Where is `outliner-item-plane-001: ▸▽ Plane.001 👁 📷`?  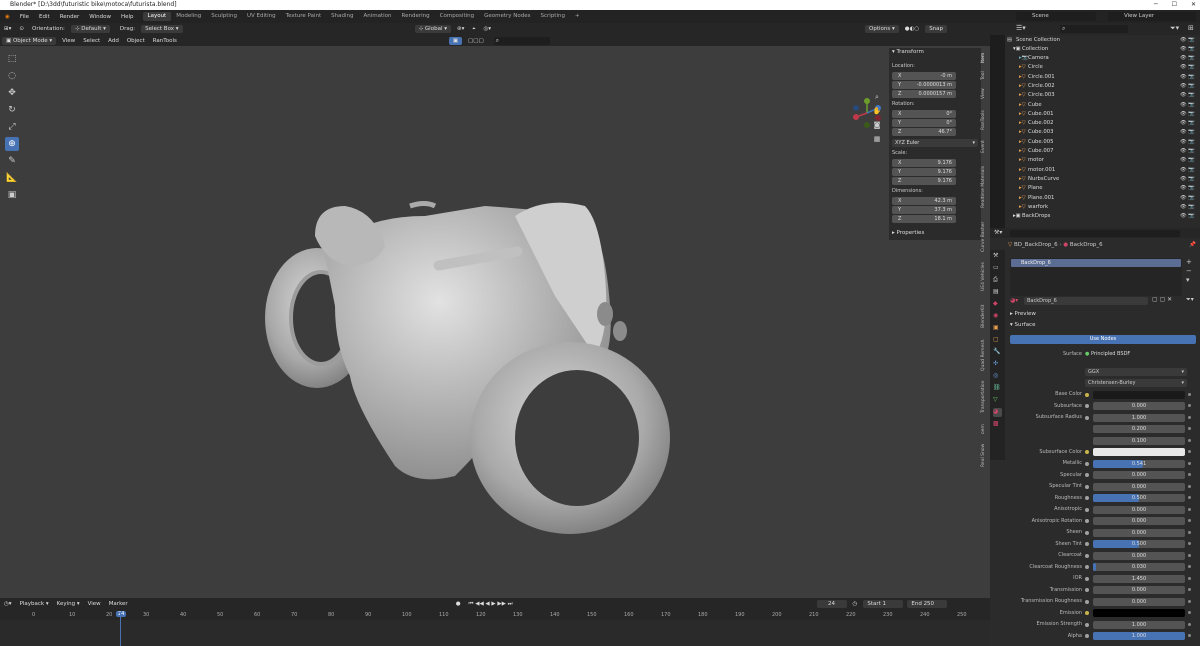 outliner-item-plane-001: ▸▽ Plane.001 👁 📷 is located at coordinates (1102, 198).